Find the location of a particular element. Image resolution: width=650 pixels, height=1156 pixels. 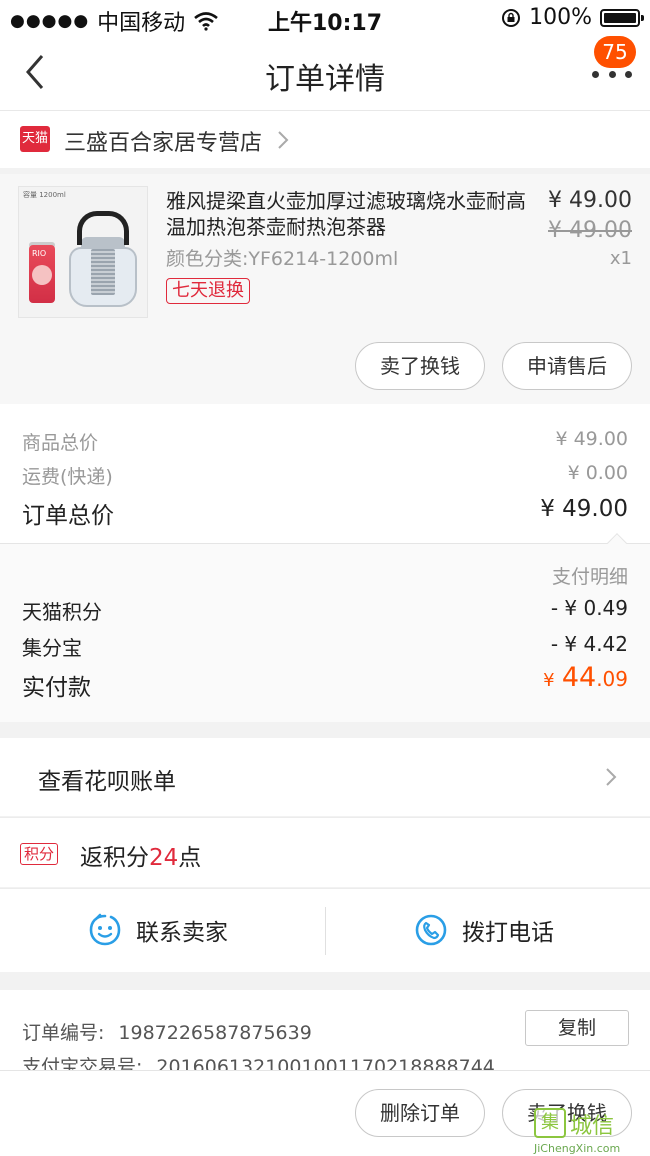

alipay-trade-number-value: 2016061321001001170218888744 is located at coordinates (325, 1063).